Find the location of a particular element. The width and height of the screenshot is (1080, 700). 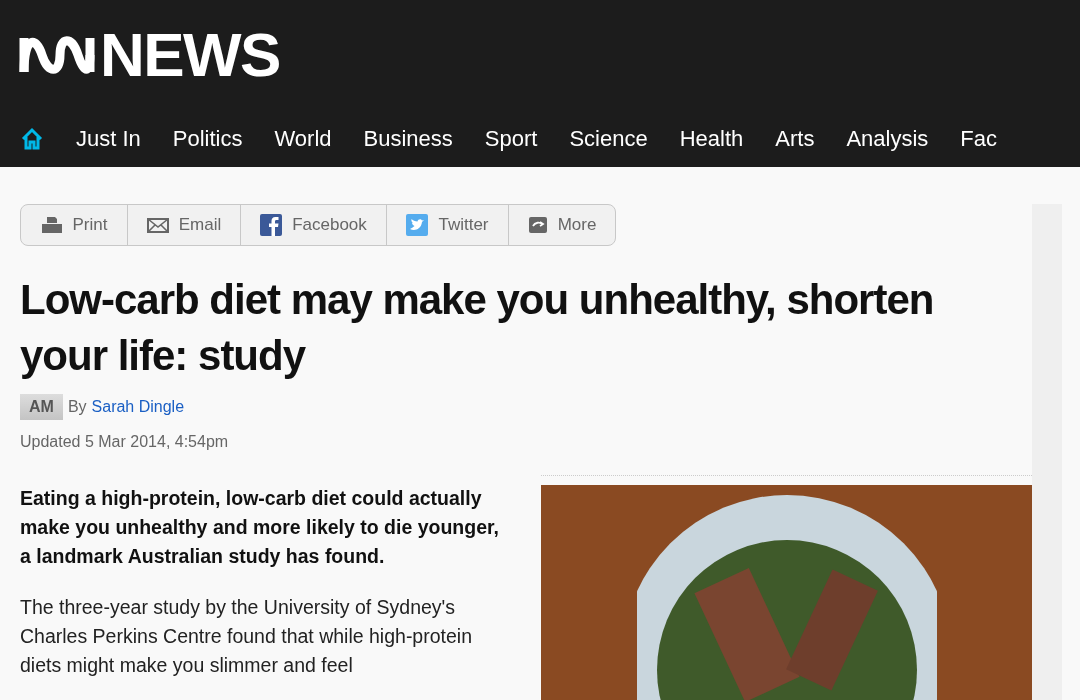

home-icon is located at coordinates (32, 138).